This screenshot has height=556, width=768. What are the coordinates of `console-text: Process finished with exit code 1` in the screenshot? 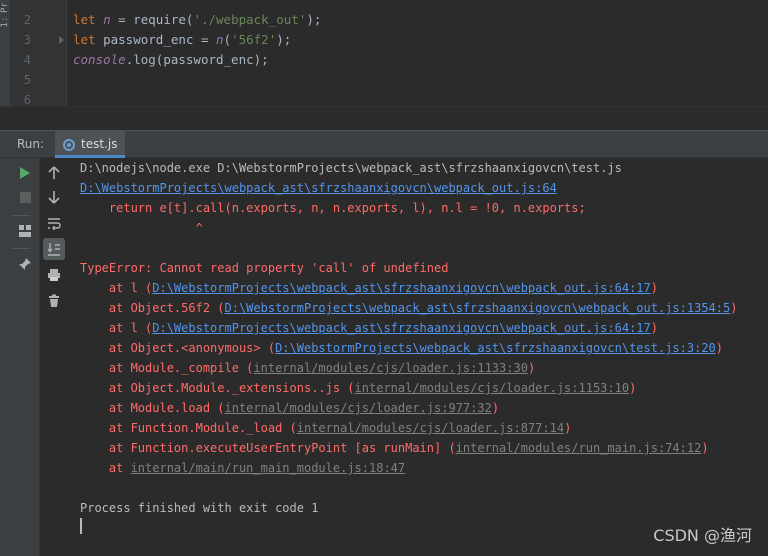 It's located at (199, 508).